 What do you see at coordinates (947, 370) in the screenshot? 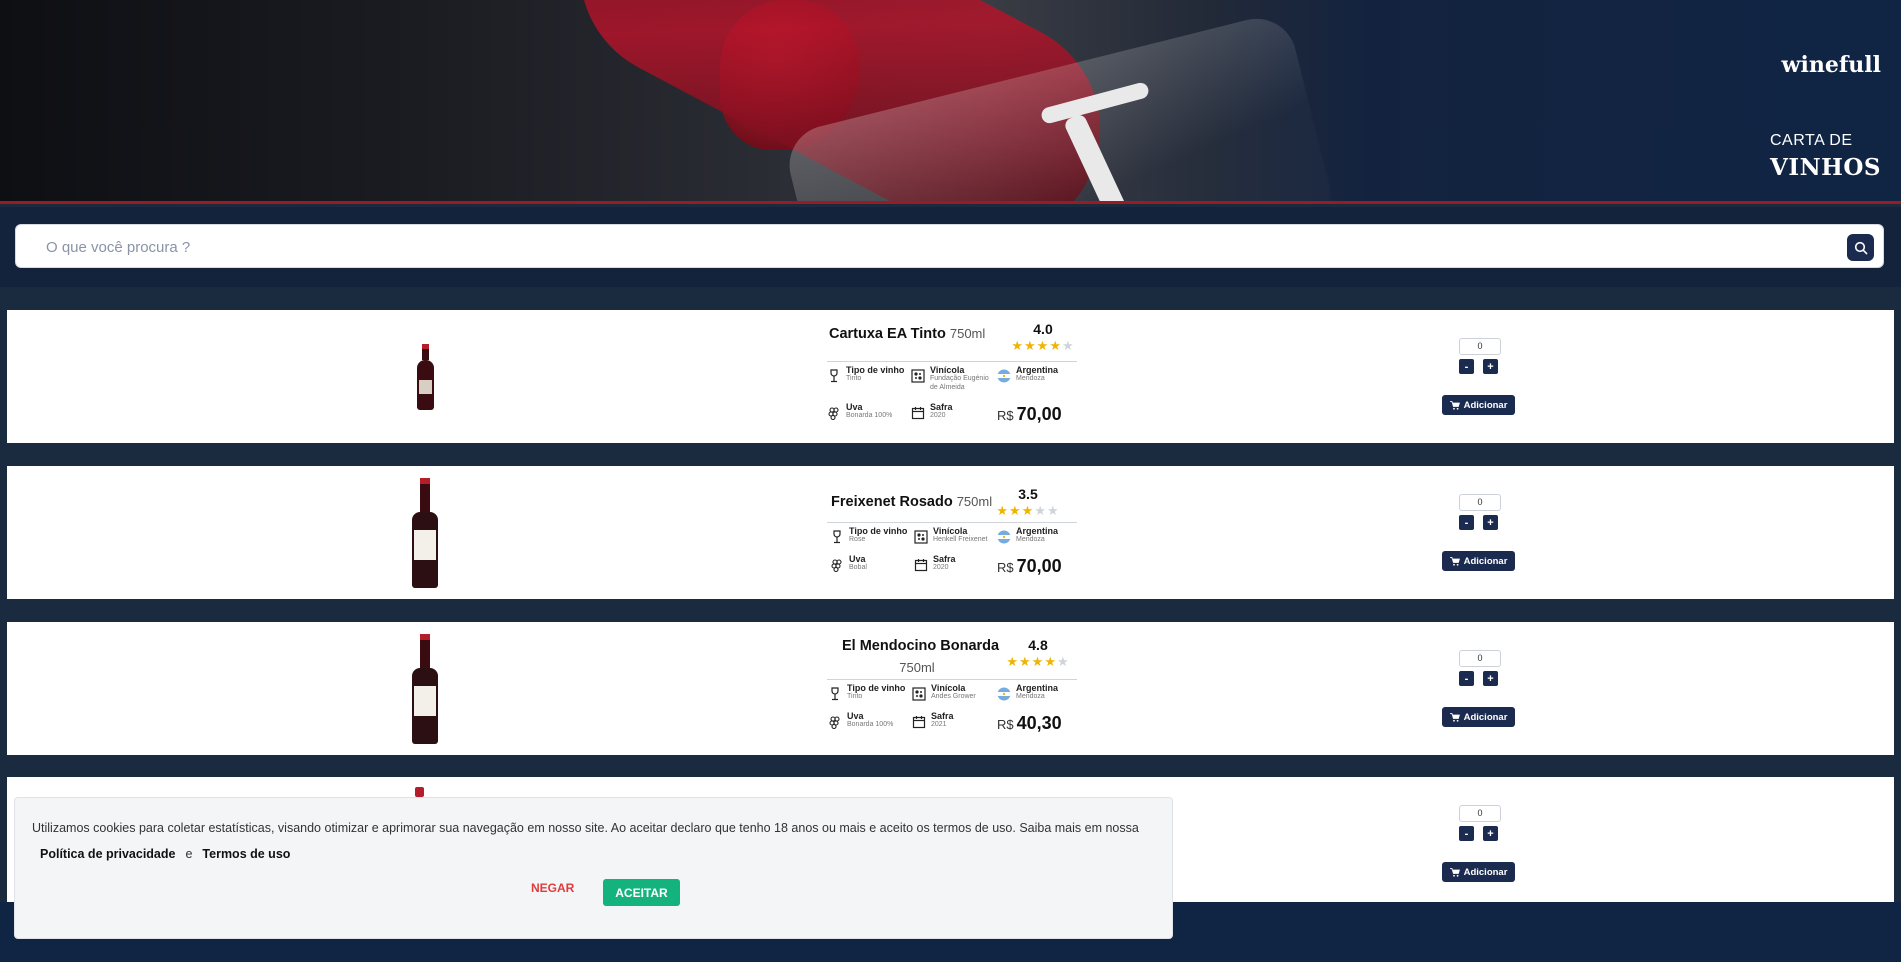
I see `attr-label: Vinícola` at bounding box center [947, 370].